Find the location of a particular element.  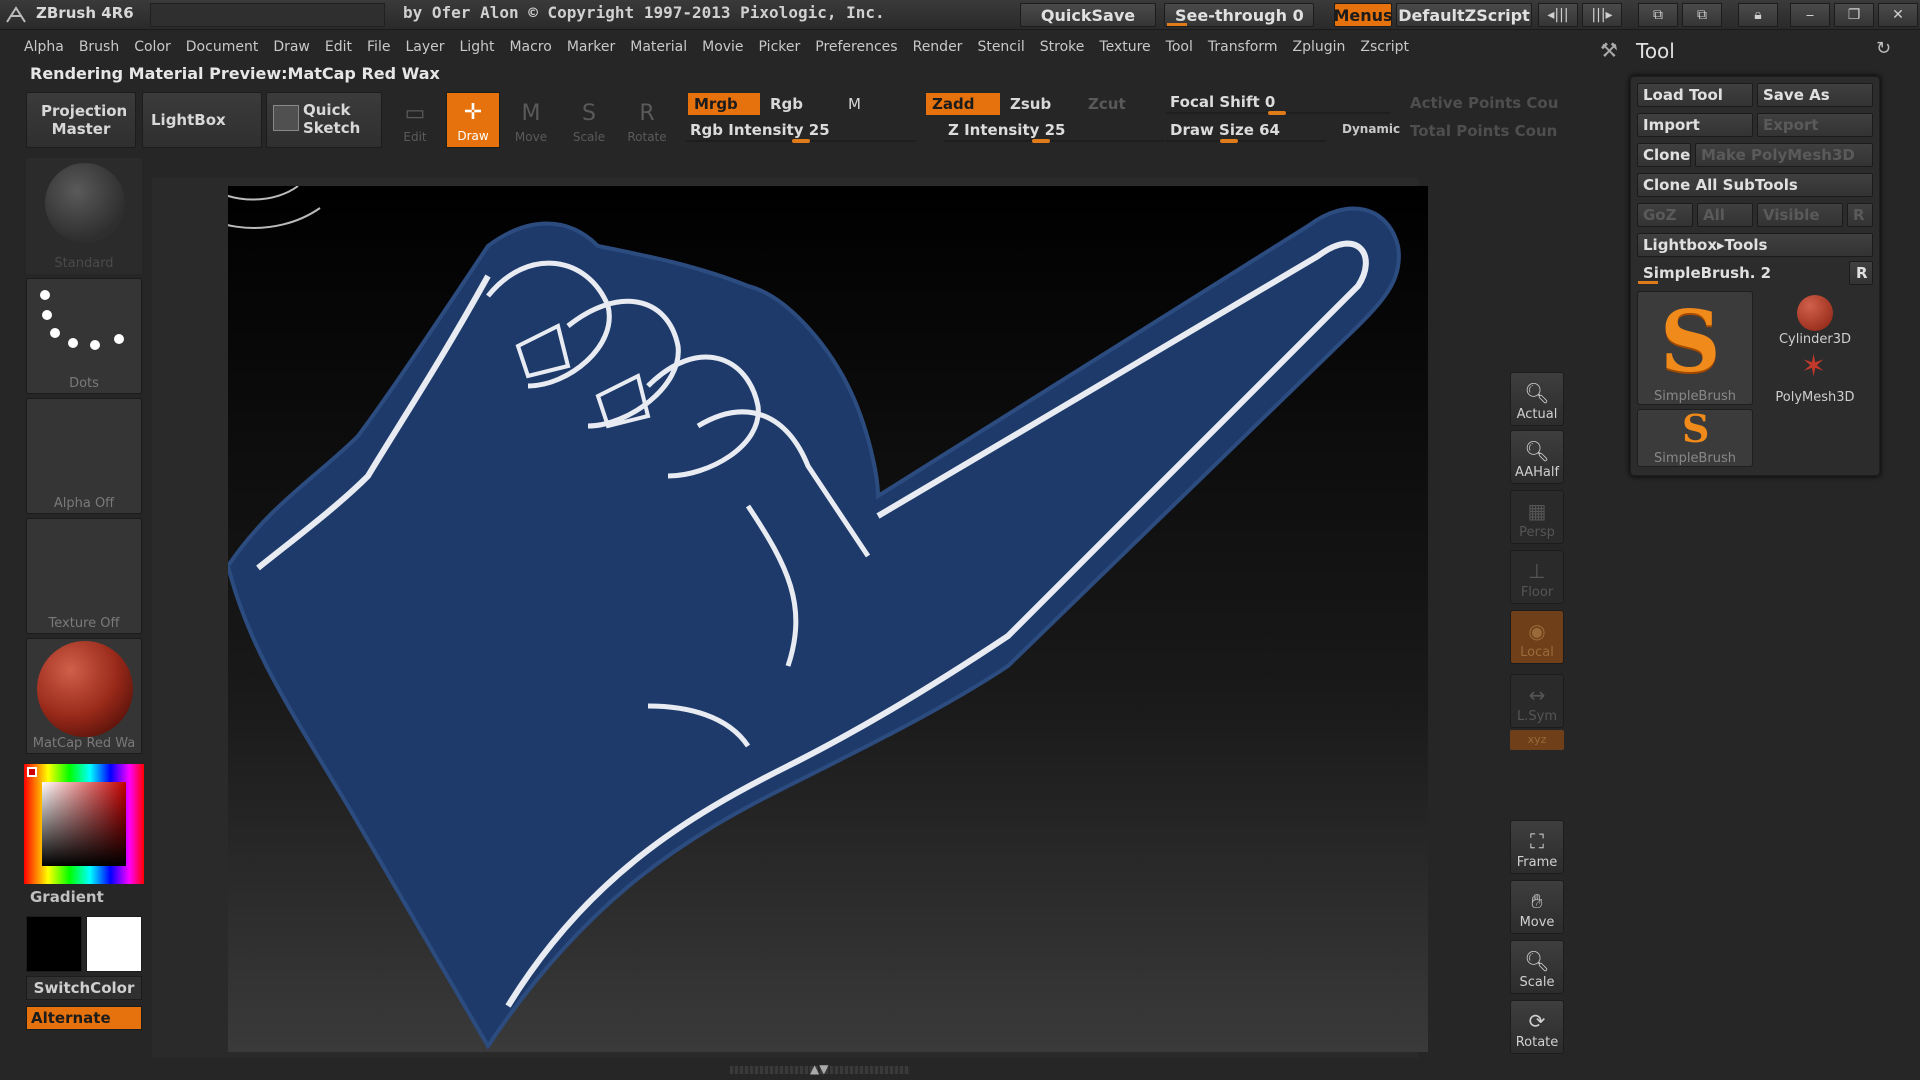

clone-all-subtools-button: Clone All SubTools is located at coordinates (1755, 185).